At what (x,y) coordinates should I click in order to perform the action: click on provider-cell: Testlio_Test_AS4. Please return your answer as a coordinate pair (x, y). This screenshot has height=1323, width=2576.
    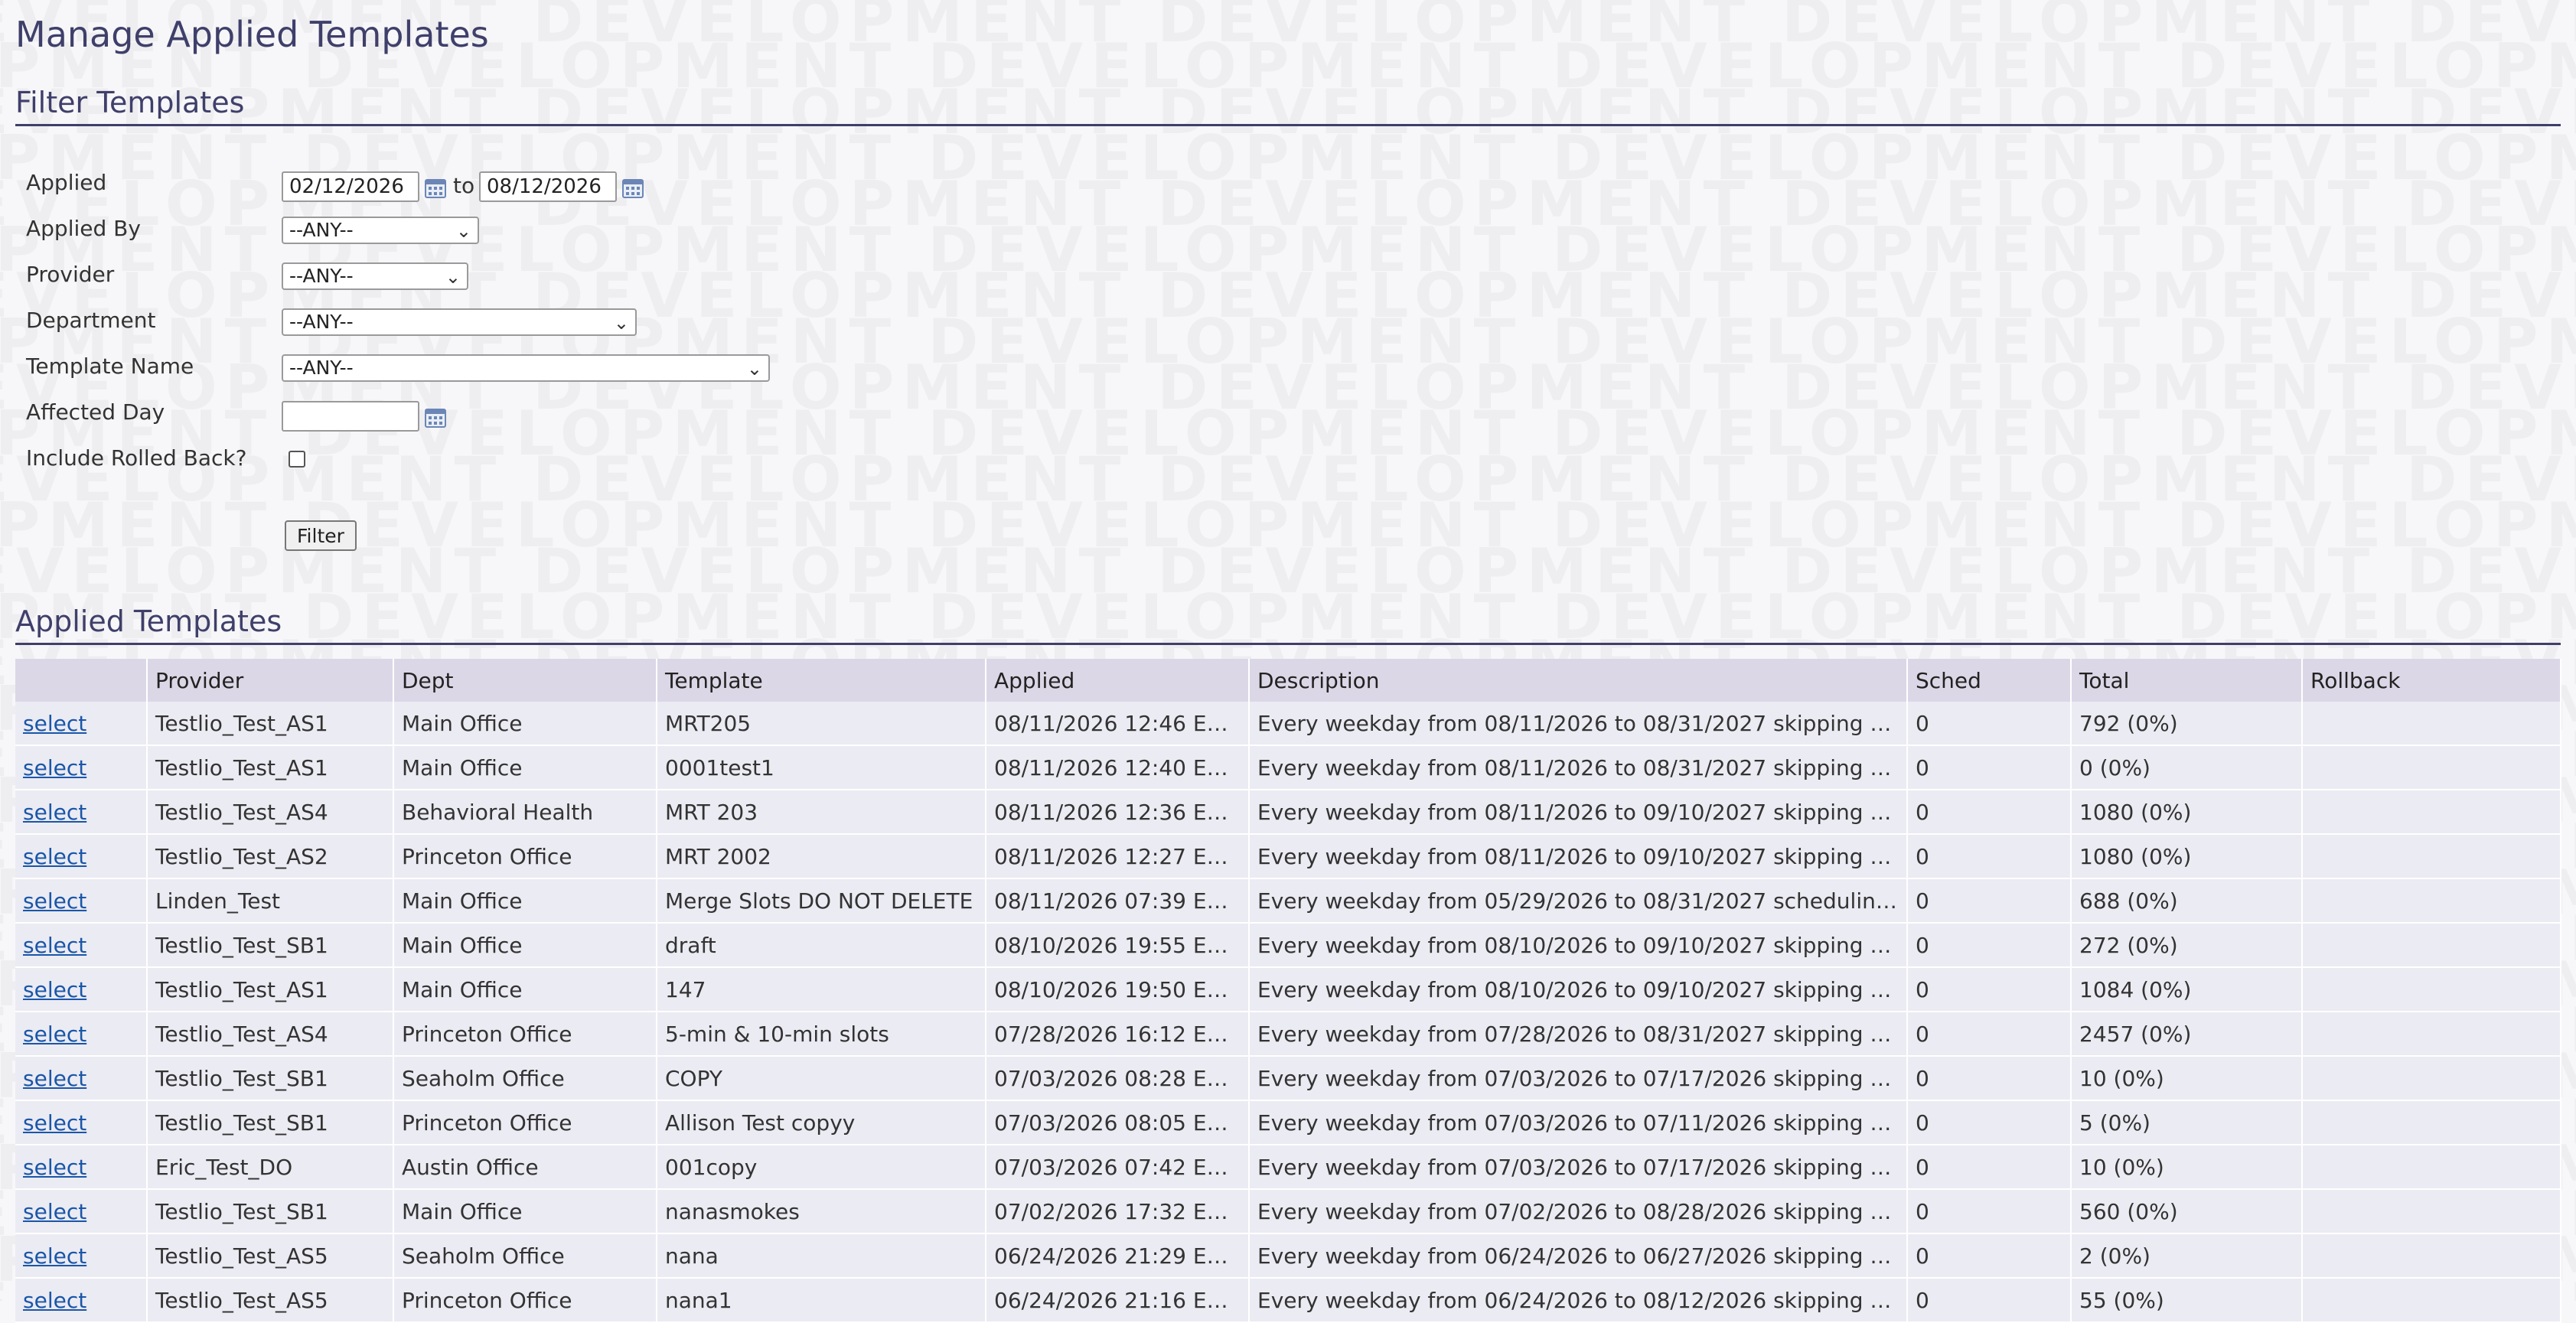
    Looking at the image, I should click on (270, 1034).